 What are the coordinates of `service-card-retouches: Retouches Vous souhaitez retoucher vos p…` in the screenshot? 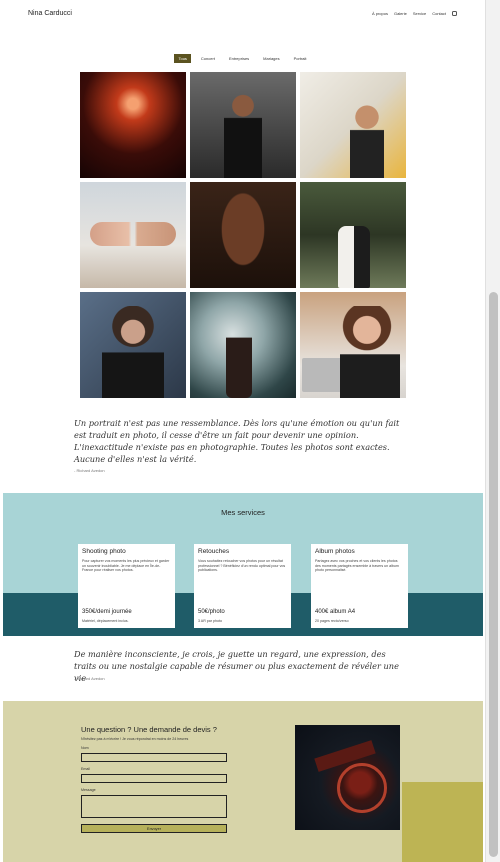 It's located at (242, 586).